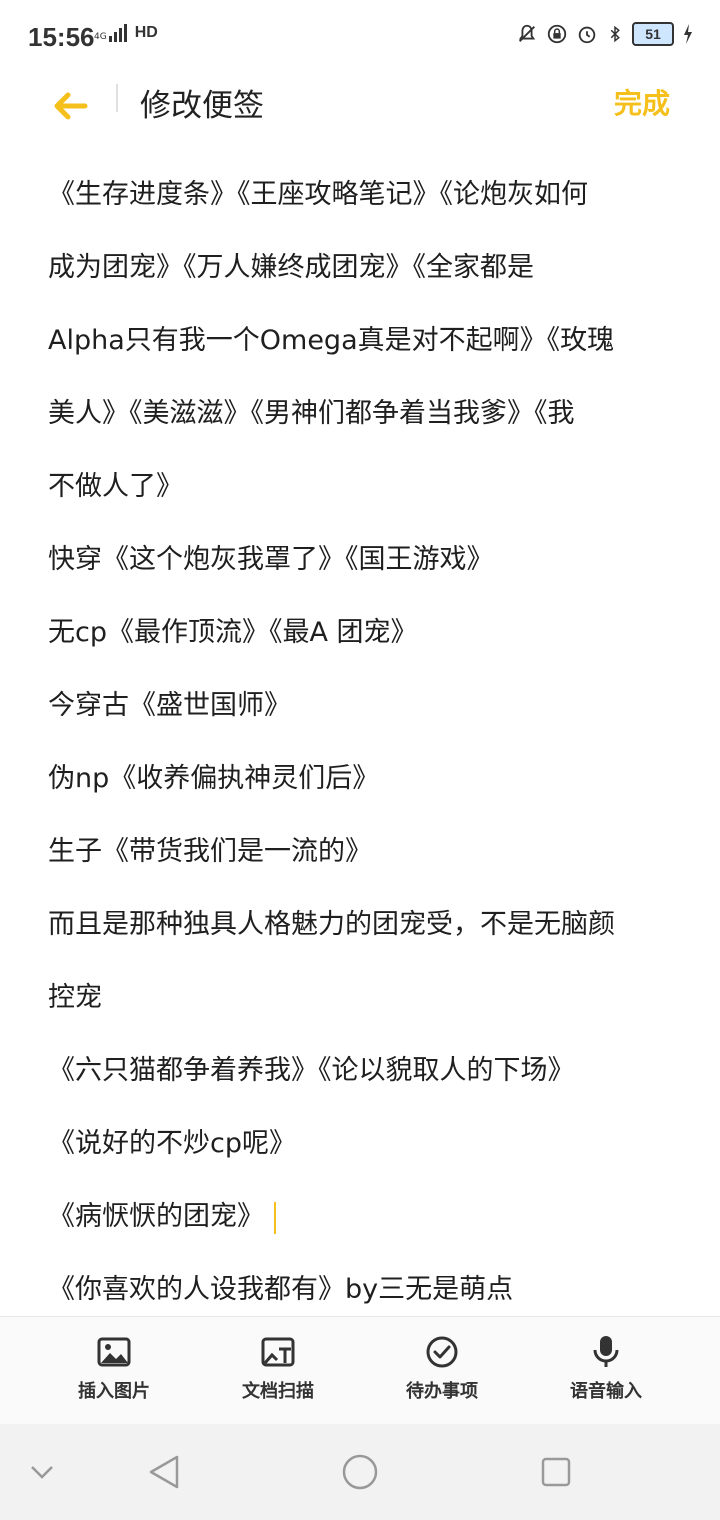 The height and width of the screenshot is (1520, 720). Describe the element at coordinates (117, 33) in the screenshot. I see `signal-icon` at that location.